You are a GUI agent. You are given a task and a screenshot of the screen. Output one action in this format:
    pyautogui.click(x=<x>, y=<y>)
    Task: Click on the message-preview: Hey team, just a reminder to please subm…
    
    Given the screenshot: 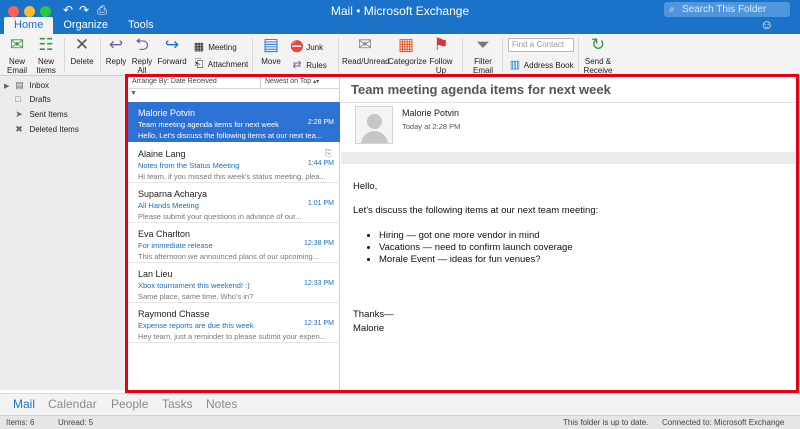 What is the action you would take?
    pyautogui.click(x=232, y=336)
    